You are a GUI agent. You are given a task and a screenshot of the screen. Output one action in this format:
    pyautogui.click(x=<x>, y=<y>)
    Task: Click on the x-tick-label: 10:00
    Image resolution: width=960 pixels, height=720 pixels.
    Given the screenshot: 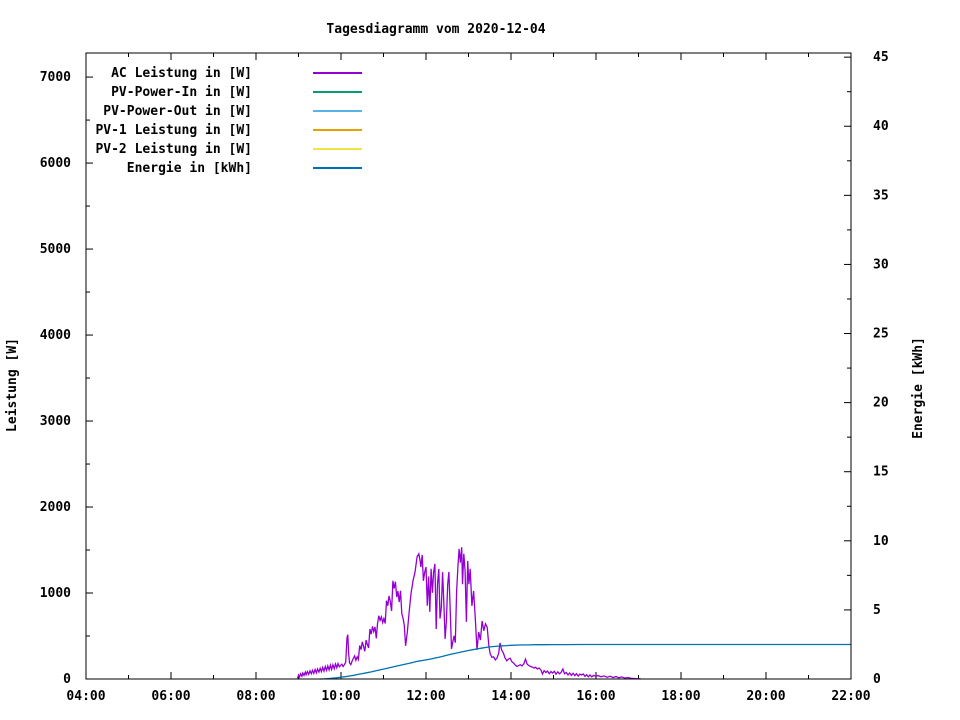 What is the action you would take?
    pyautogui.click(x=340, y=696)
    